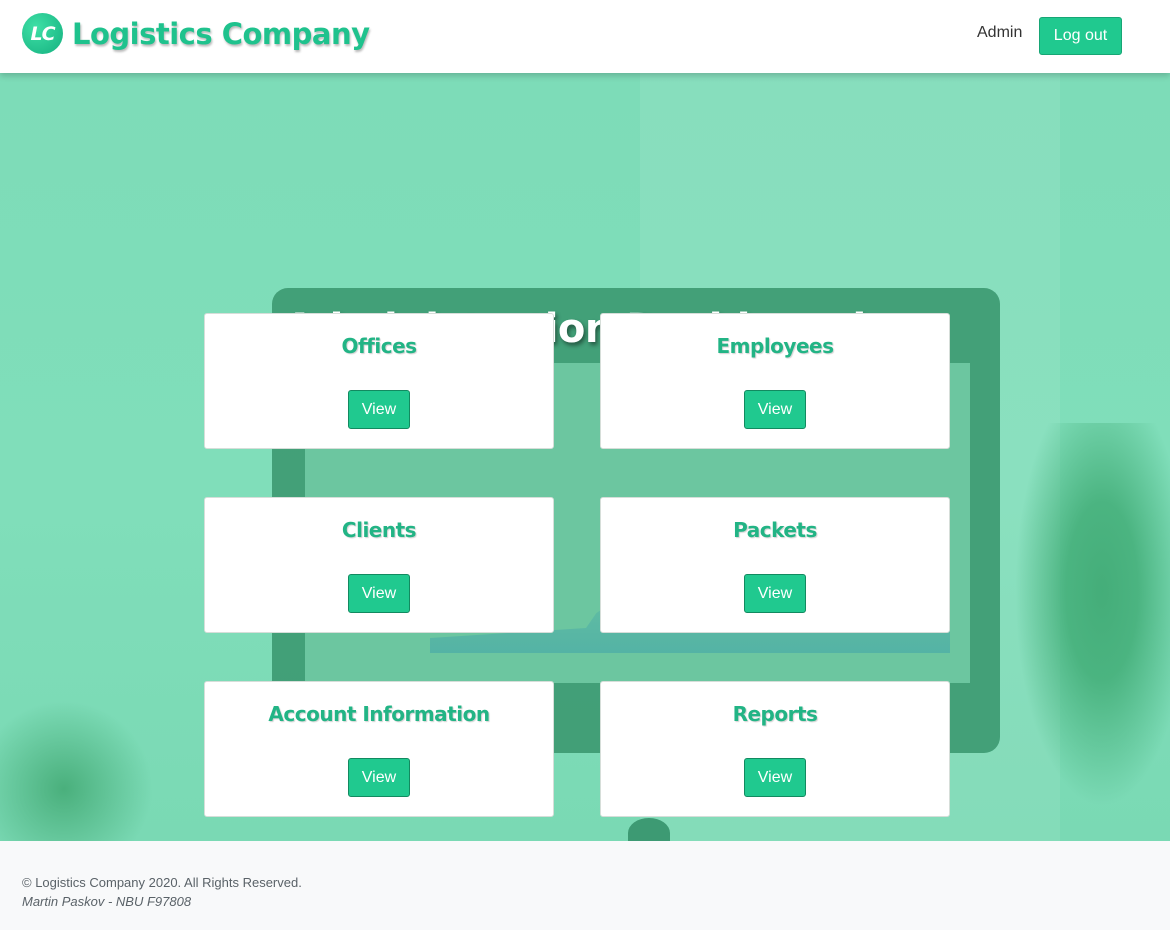  I want to click on card-offices: Offices View, so click(379, 381).